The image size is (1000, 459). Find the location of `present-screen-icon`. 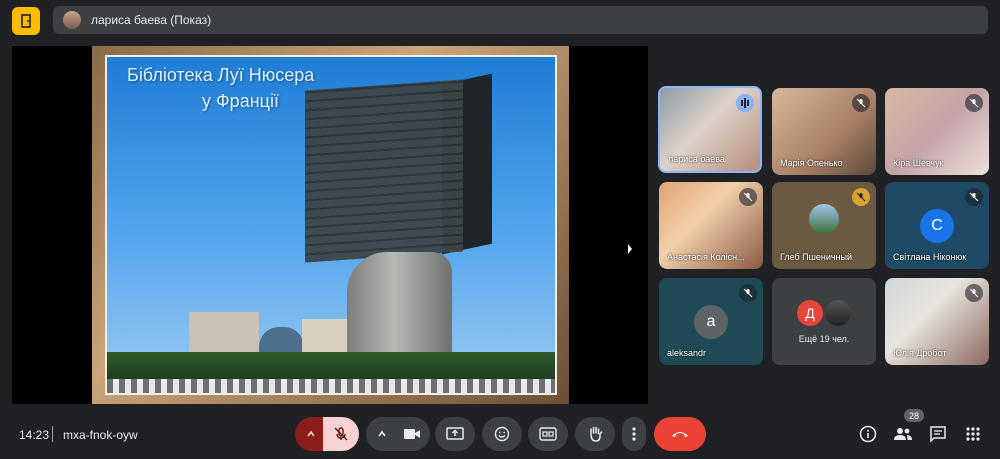

present-screen-icon is located at coordinates (455, 433).